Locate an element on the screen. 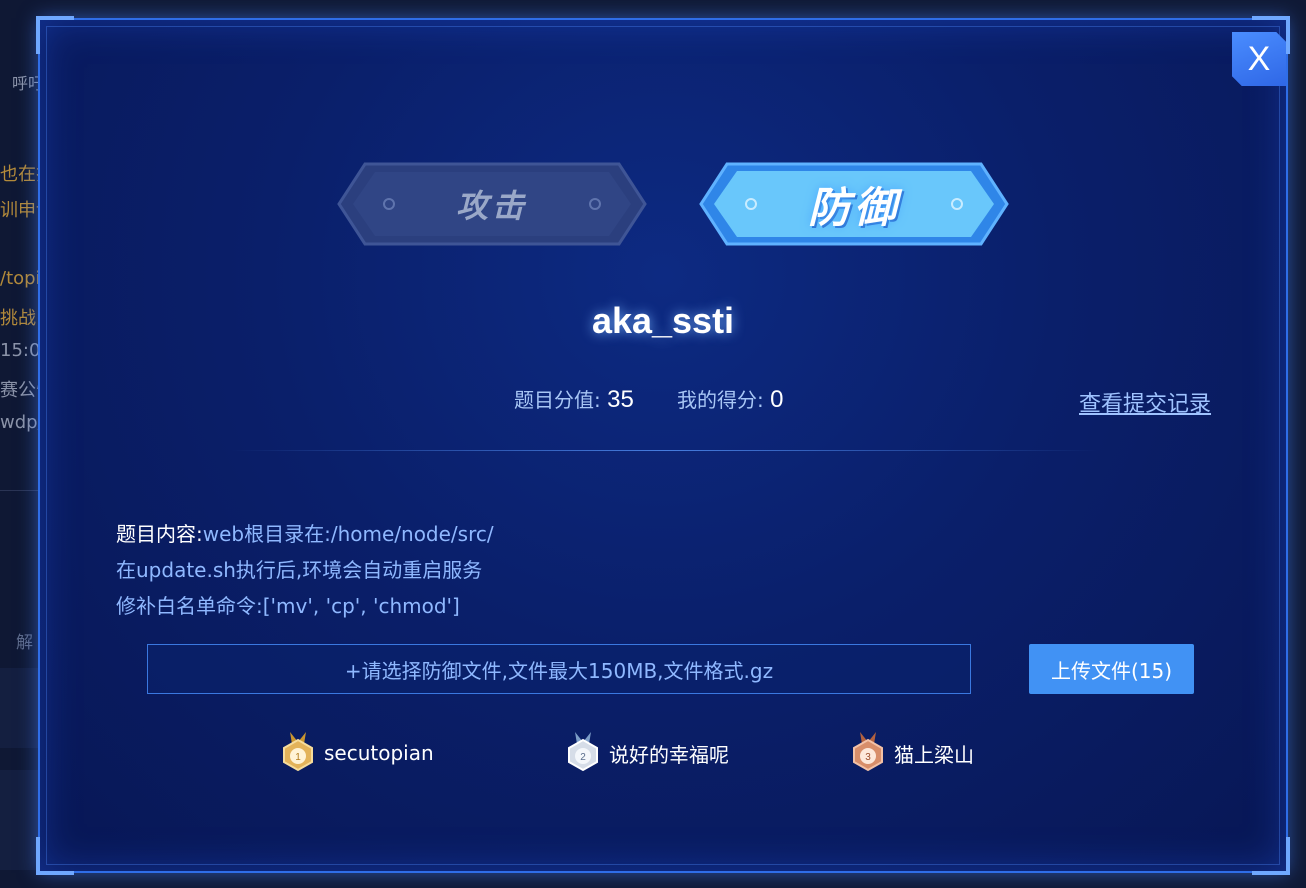  close-button: X is located at coordinates (1259, 59).